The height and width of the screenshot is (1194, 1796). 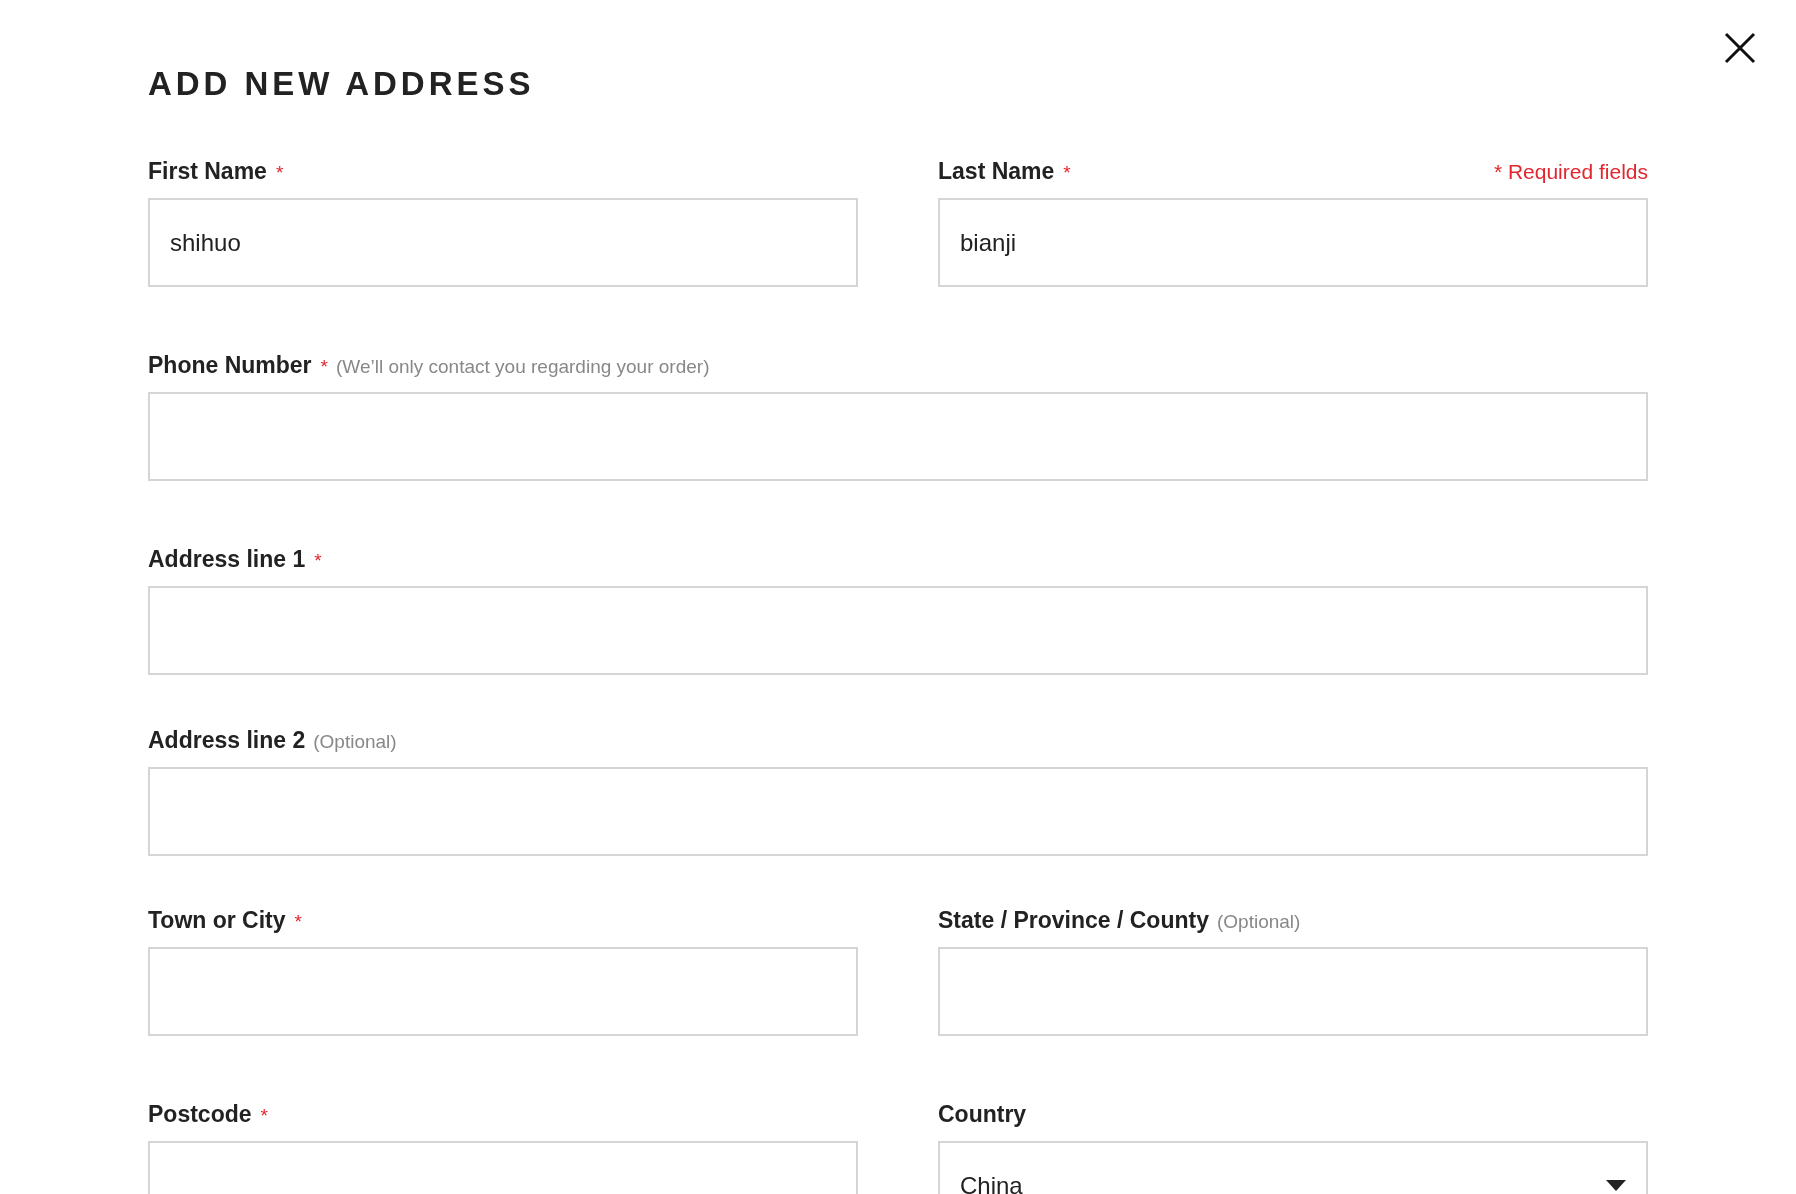 What do you see at coordinates (982, 1114) in the screenshot?
I see `field-label: Country` at bounding box center [982, 1114].